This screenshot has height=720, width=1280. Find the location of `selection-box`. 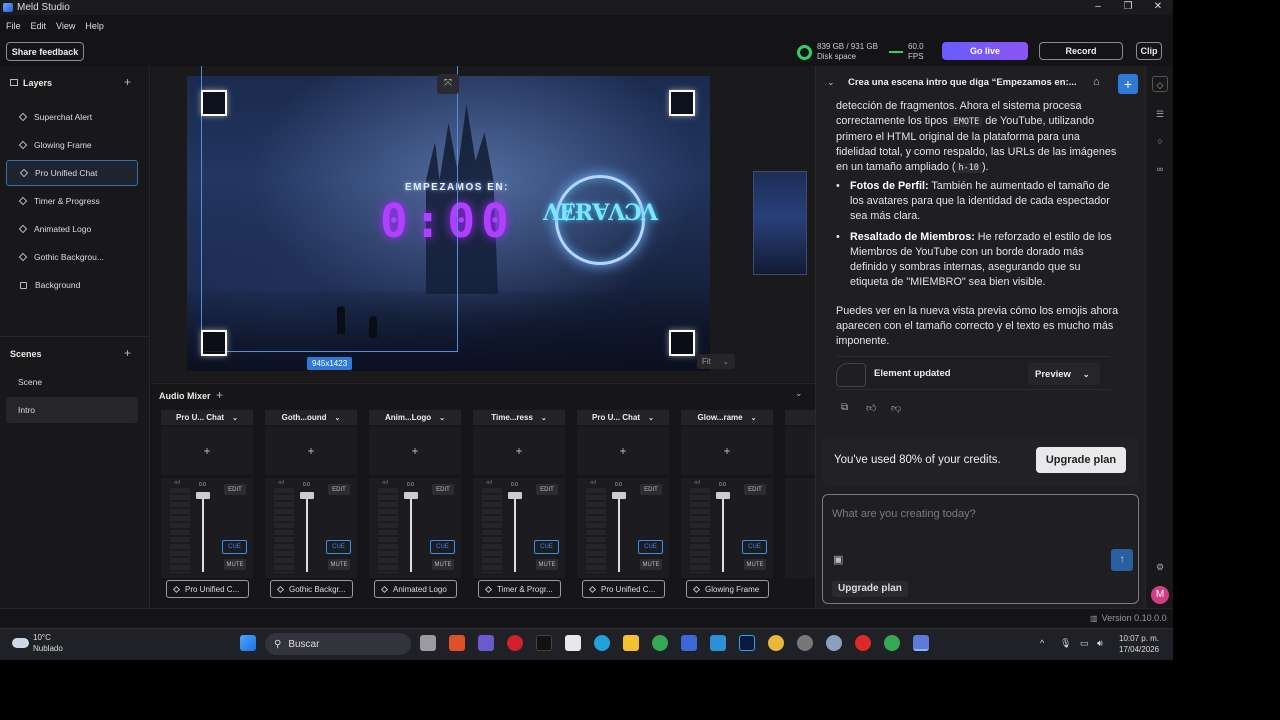

selection-box is located at coordinates (329, 209).